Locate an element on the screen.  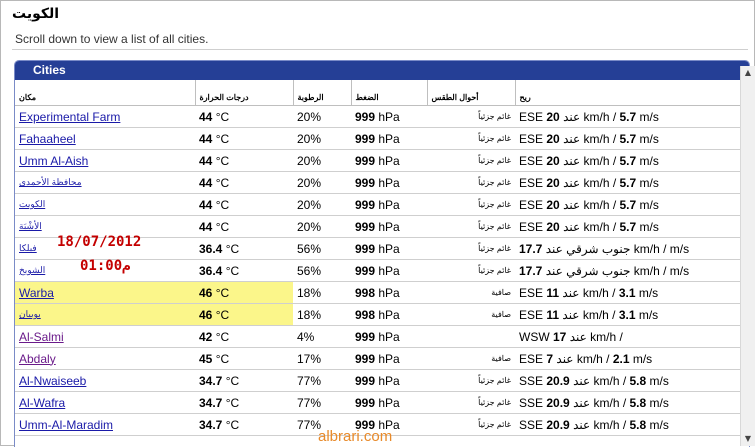
temperature-value: 36.4 is located at coordinates (211, 270).